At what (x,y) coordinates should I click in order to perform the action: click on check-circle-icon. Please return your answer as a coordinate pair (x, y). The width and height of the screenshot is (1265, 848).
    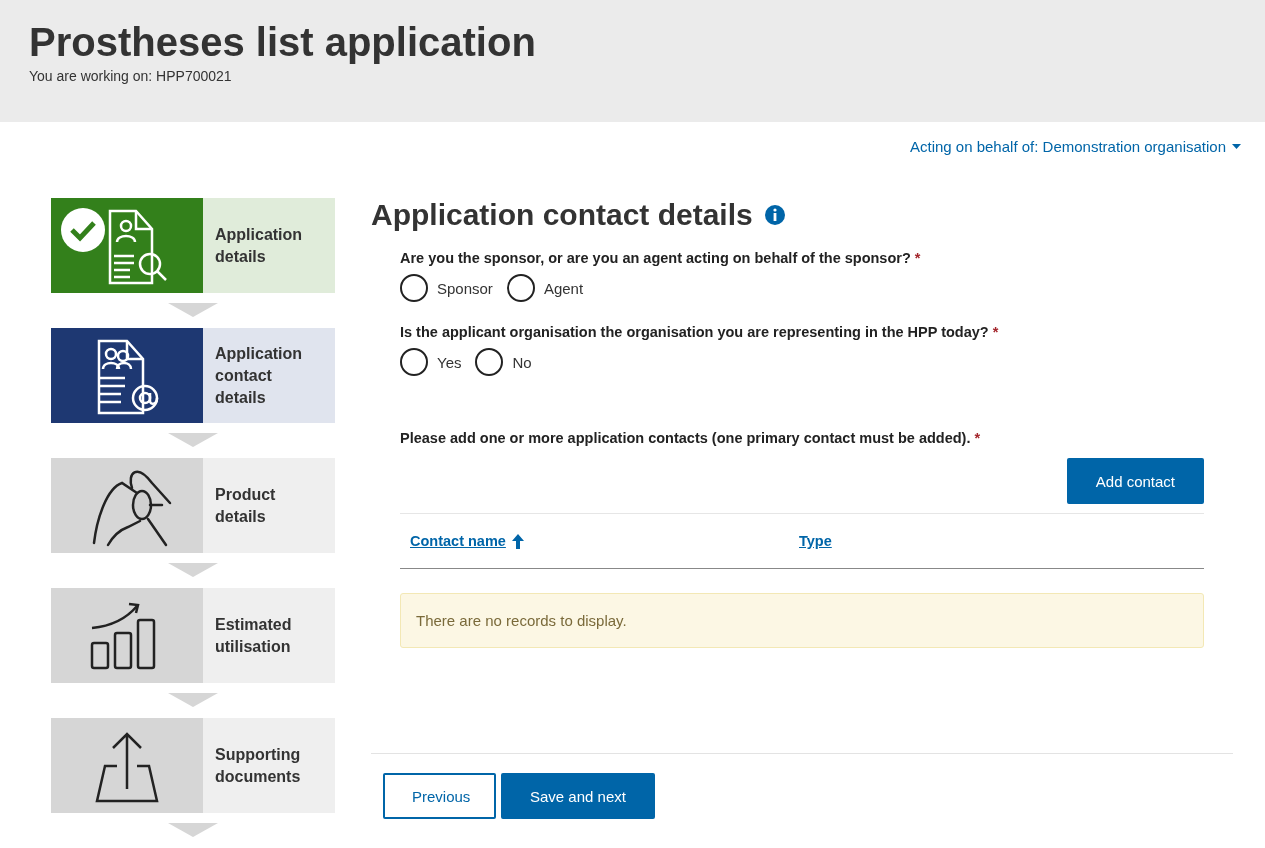
    Looking at the image, I should click on (83, 230).